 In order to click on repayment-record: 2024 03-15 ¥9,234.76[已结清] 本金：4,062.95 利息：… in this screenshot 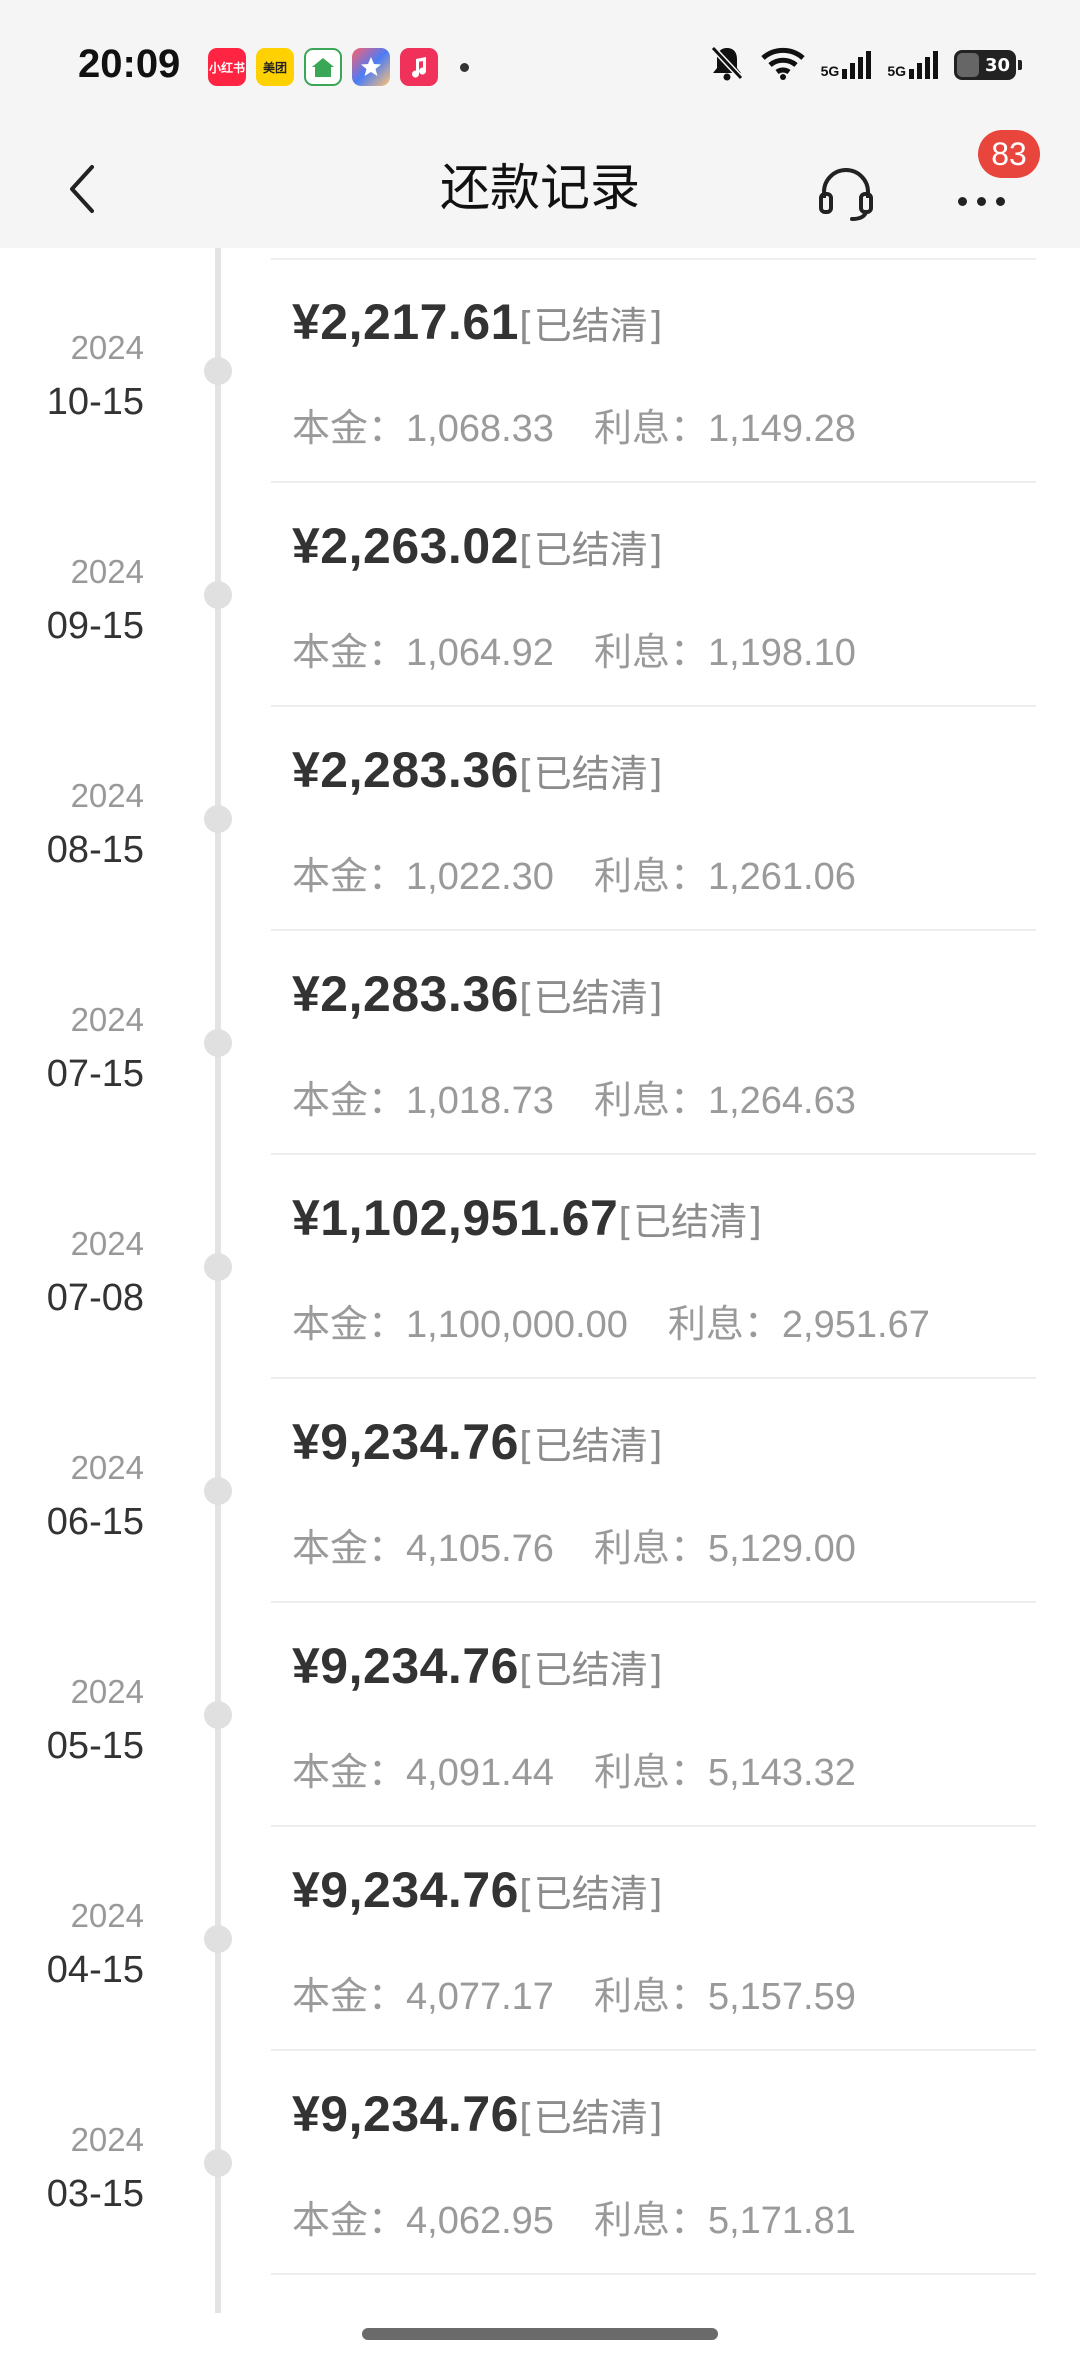, I will do `click(540, 2163)`.